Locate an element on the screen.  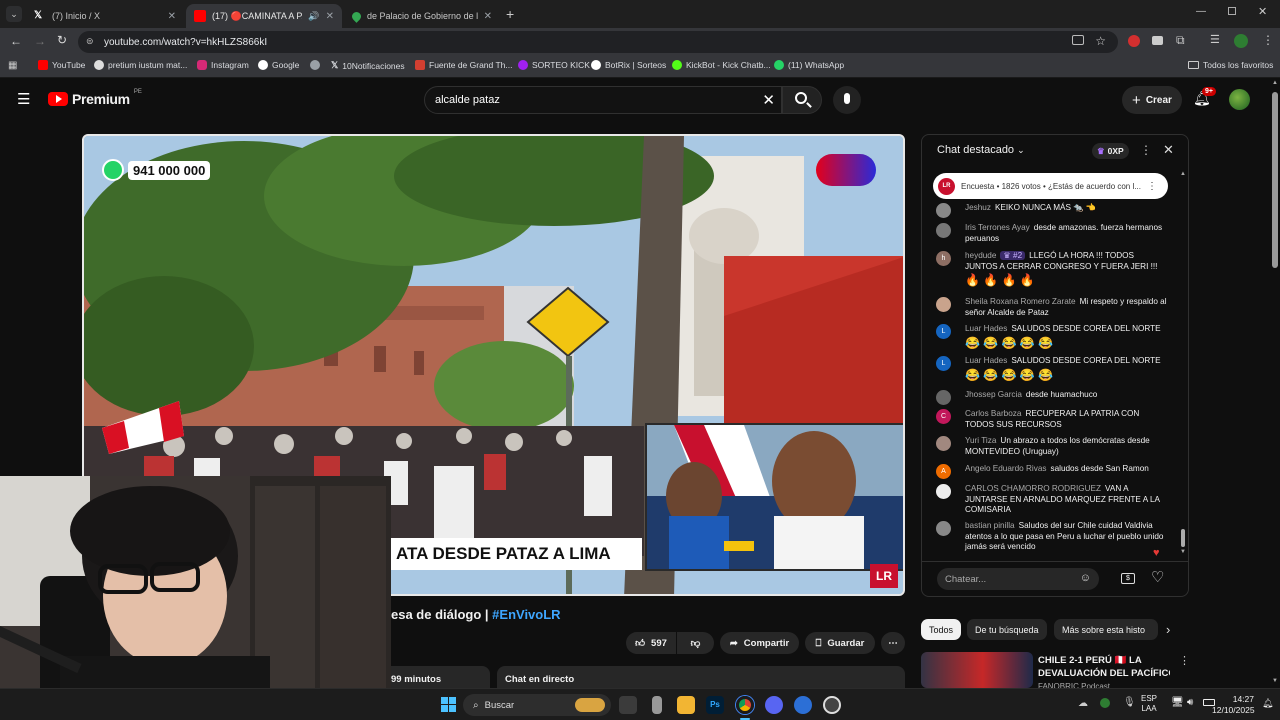
chevron-right-icon: › is located at coordinates (1168, 629).